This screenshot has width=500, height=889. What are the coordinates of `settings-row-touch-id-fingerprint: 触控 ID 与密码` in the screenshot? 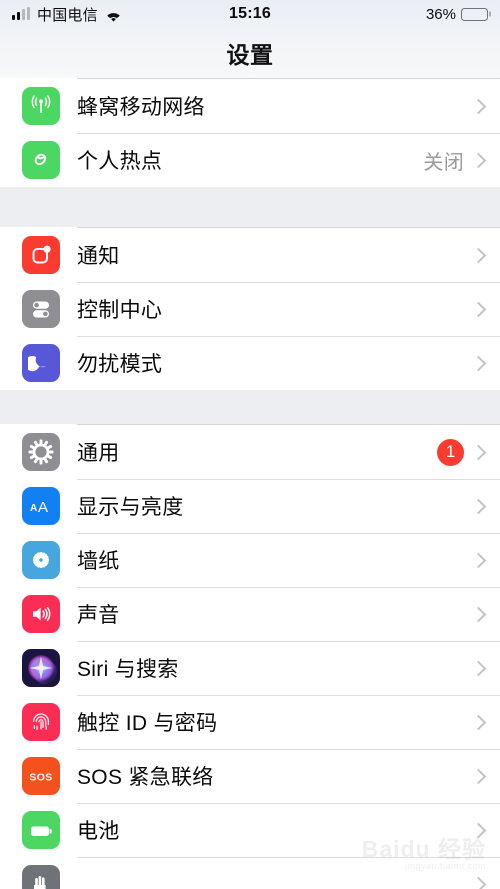 It's located at (250, 722).